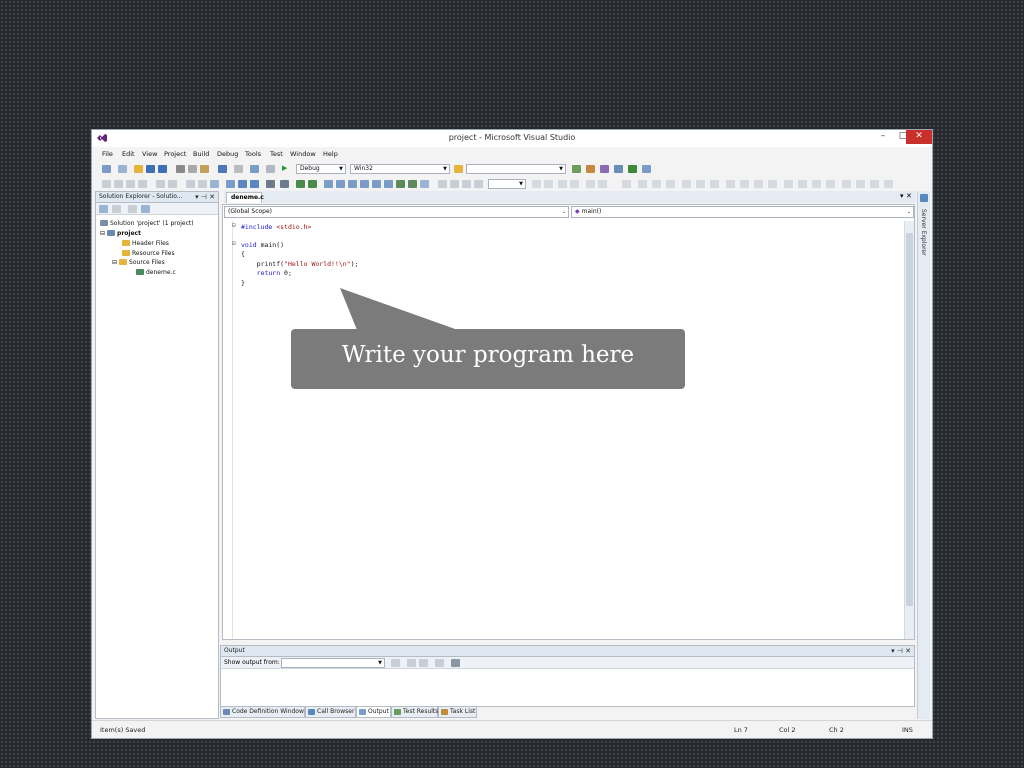  Describe the element at coordinates (411, 663) in the screenshot. I see `prev-message-icon` at that location.